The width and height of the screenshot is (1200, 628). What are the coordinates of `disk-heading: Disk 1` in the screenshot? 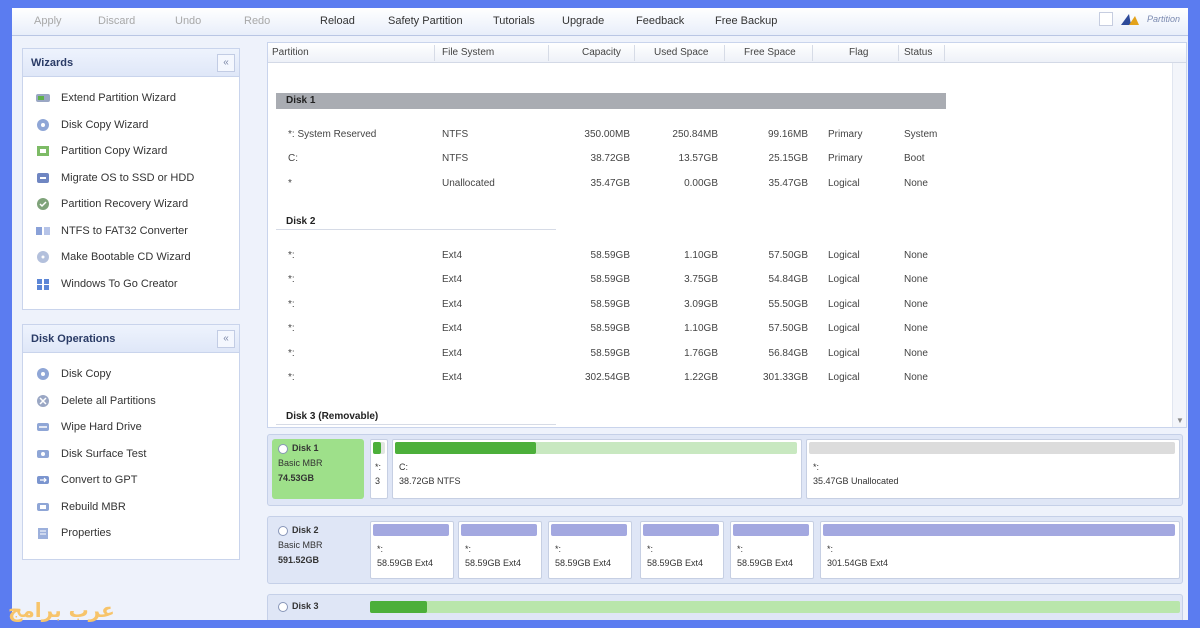 It's located at (611, 101).